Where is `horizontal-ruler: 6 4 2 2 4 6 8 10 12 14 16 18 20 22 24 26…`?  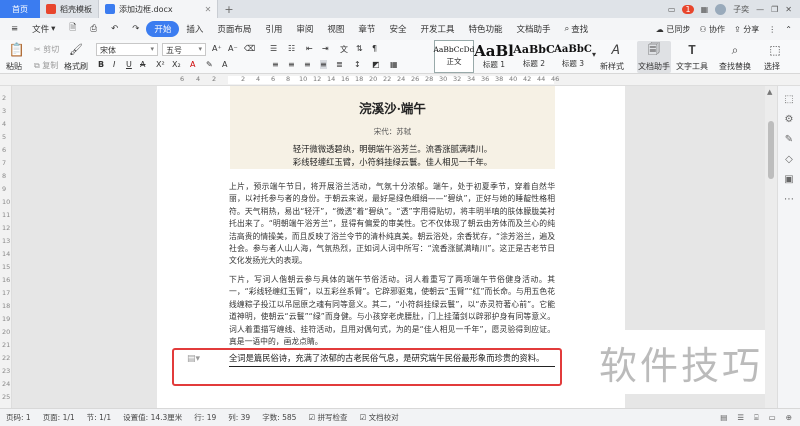
horizontal-ruler: 6 4 2 2 4 6 8 10 12 14 16 18 20 22 24 26… is located at coordinates (400, 80).